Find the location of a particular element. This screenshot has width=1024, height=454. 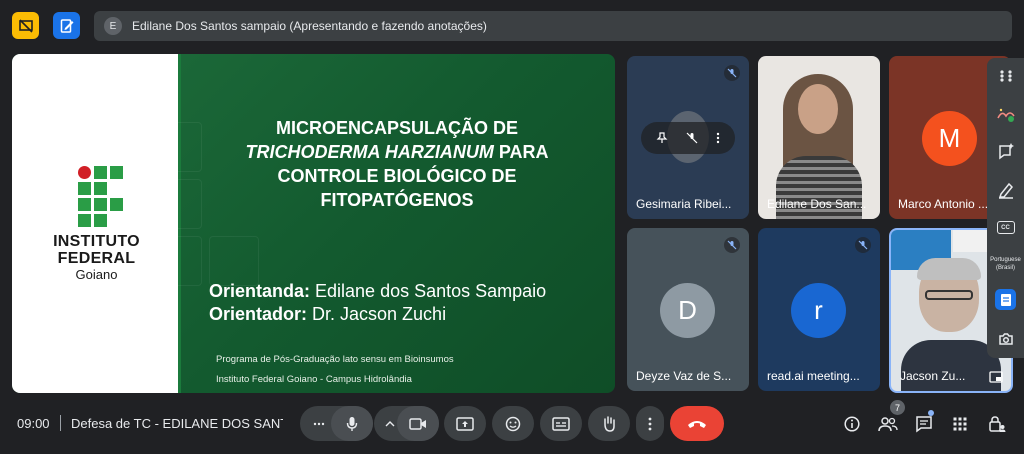

more-horizontal-icon is located at coordinates (319, 423).